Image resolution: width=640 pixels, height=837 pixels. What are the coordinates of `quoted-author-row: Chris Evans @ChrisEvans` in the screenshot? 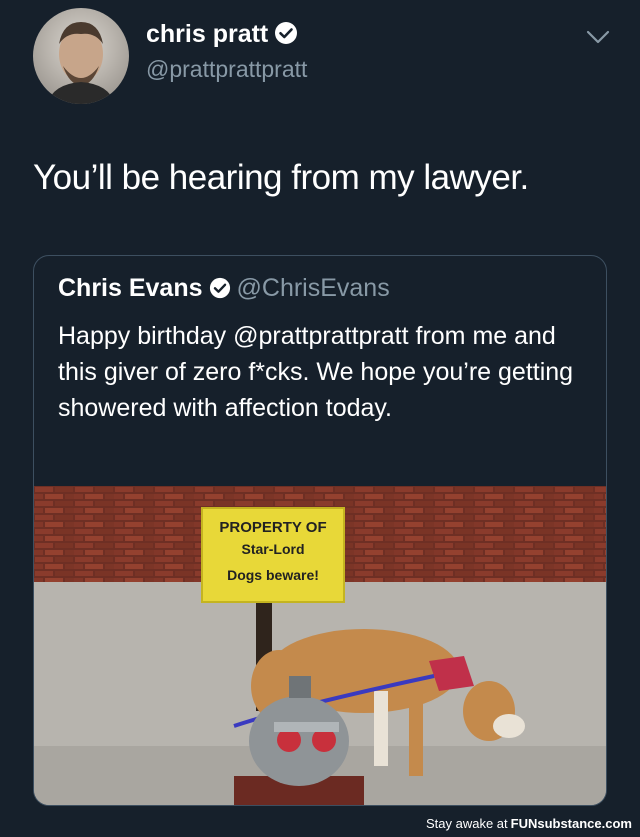 It's located at (224, 290).